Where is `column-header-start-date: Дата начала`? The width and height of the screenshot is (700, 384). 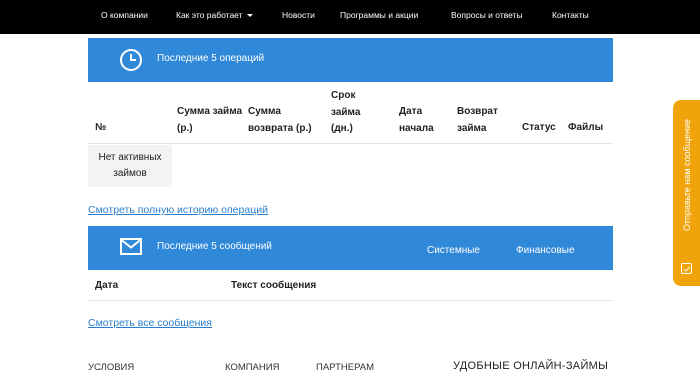
column-header-start-date: Дата начала is located at coordinates (416, 120).